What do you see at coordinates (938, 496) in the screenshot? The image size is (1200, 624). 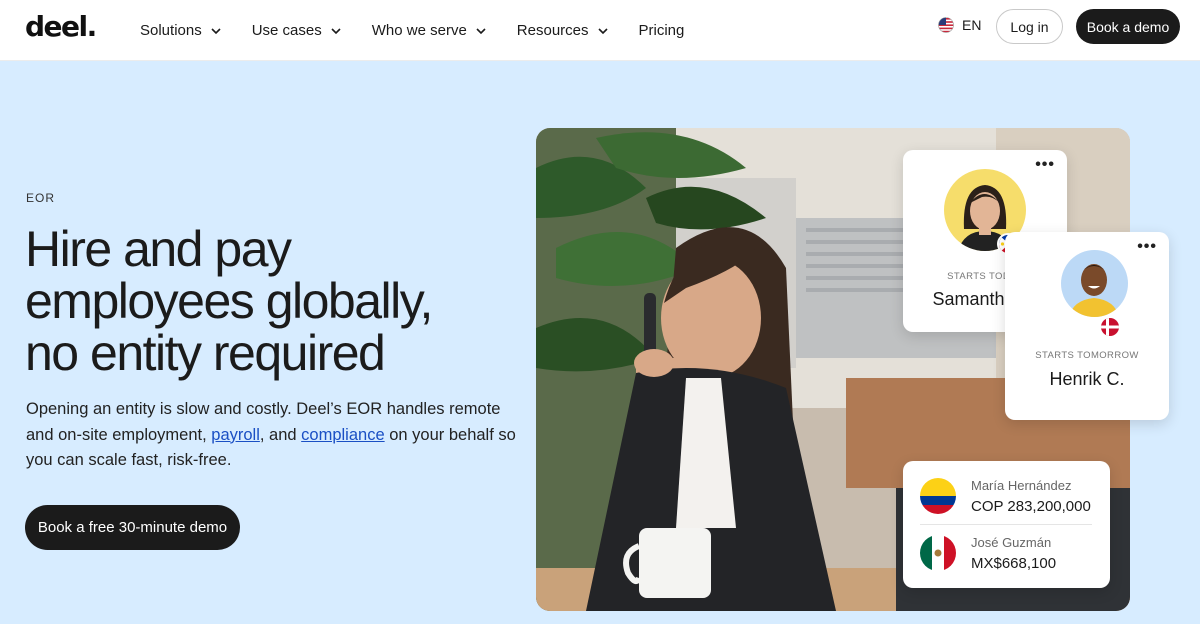 I see `colombia-flag-icon` at bounding box center [938, 496].